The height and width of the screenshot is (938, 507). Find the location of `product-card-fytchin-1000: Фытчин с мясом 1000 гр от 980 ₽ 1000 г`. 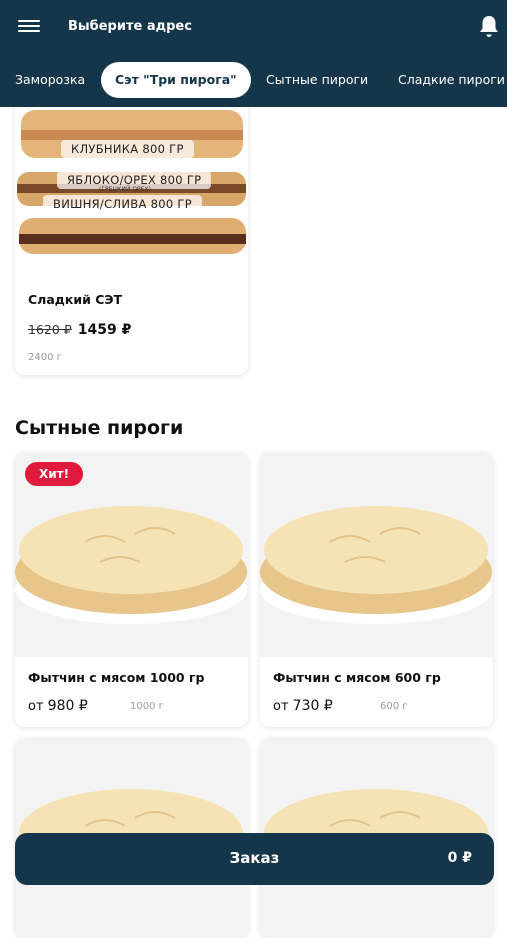

product-card-fytchin-1000: Фытчин с мясом 1000 гр от 980 ₽ 1000 г is located at coordinates (131, 589).